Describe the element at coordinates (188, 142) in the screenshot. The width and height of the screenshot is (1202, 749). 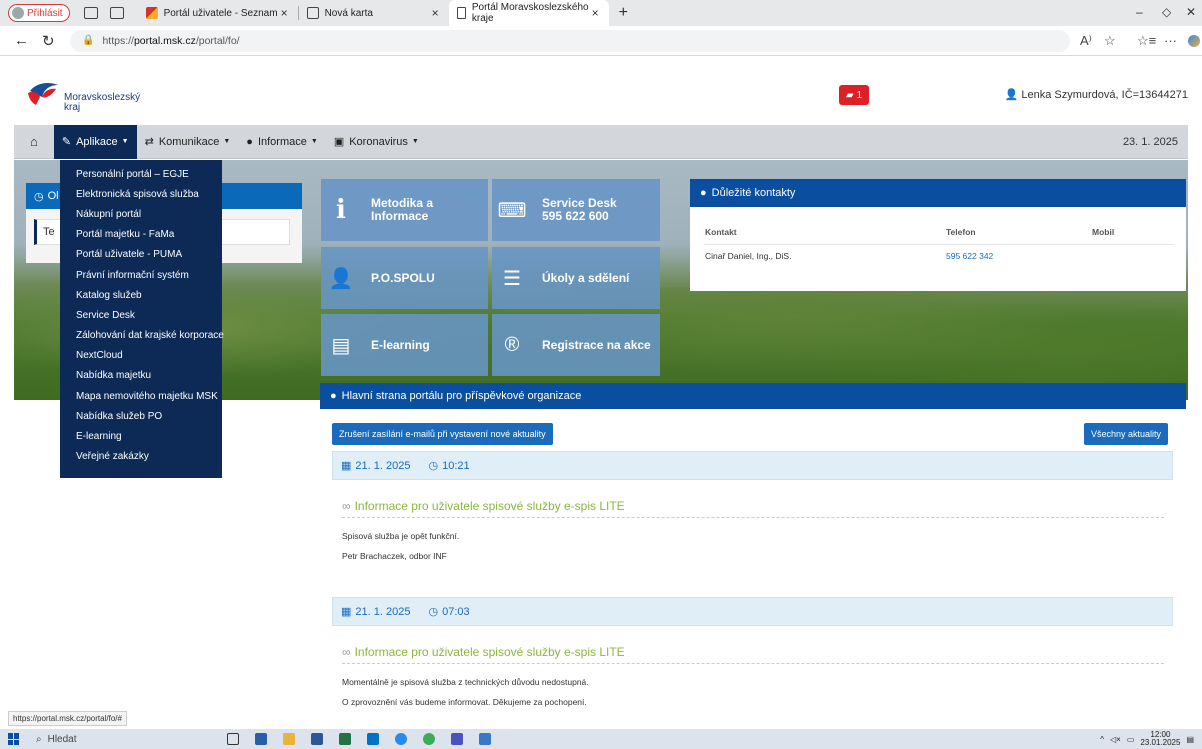
I see `nav-komunikace: ⇄ Komunikace ▼` at that location.